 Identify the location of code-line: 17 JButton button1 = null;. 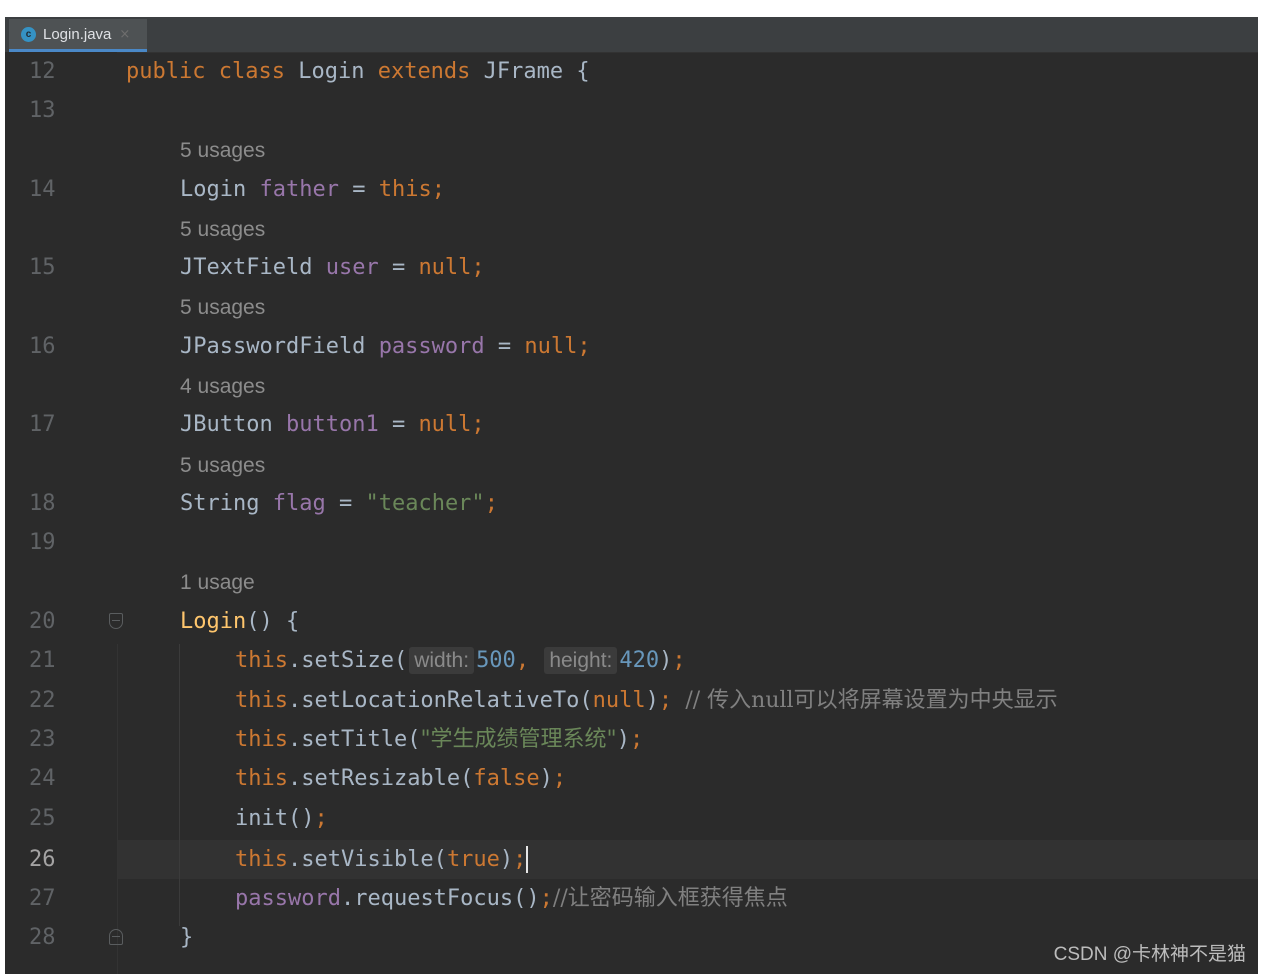
(631, 424).